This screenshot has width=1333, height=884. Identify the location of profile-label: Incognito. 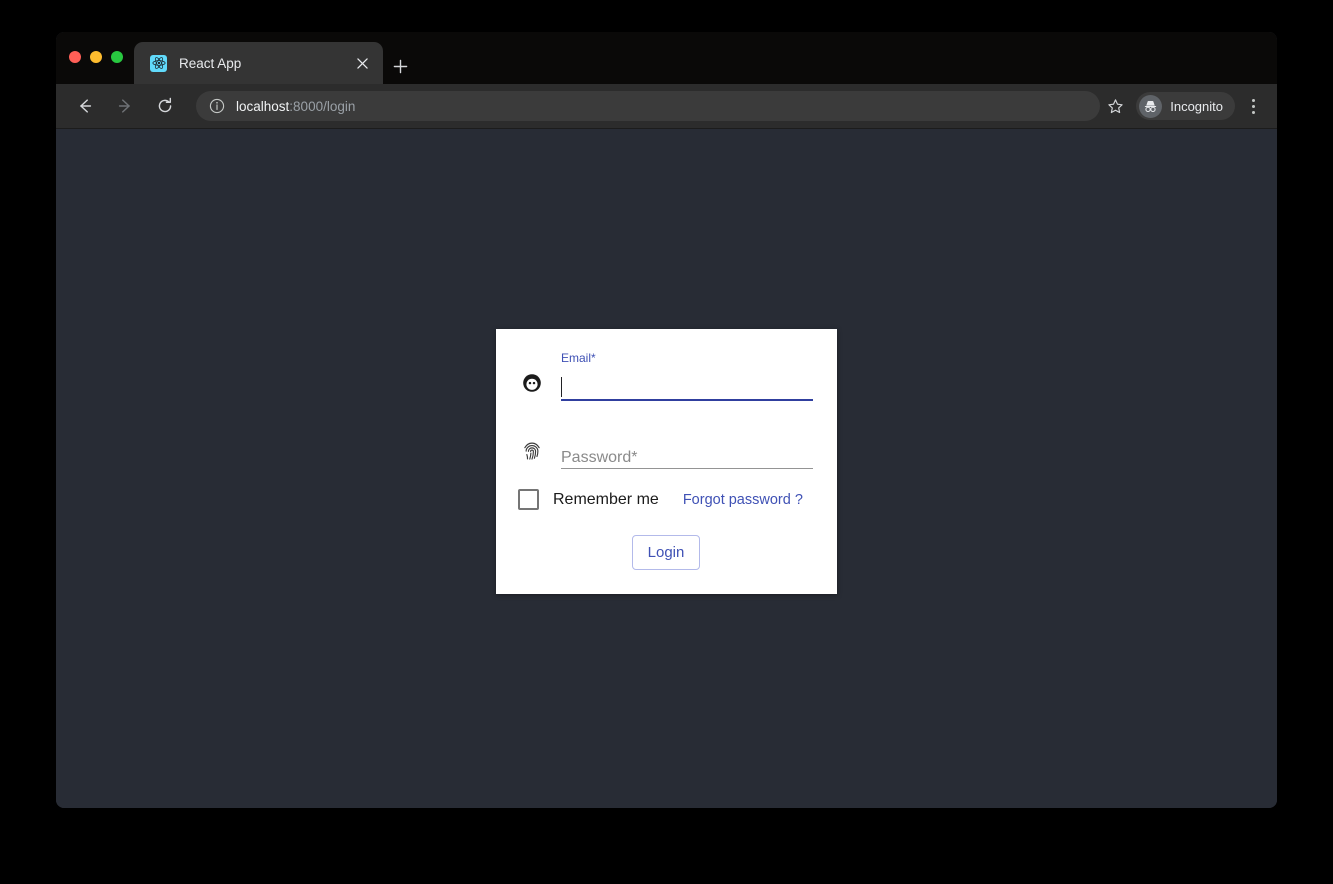
(1196, 106).